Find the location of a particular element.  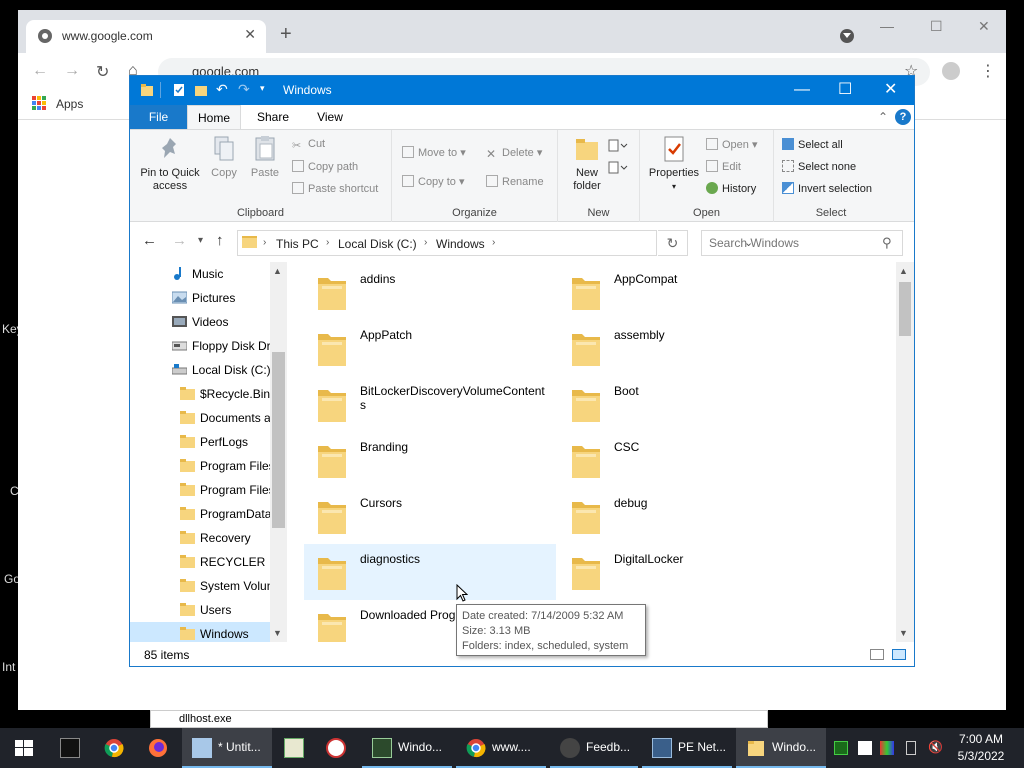

copy-to-button: Copy to ▾ is located at coordinates (433, 181).